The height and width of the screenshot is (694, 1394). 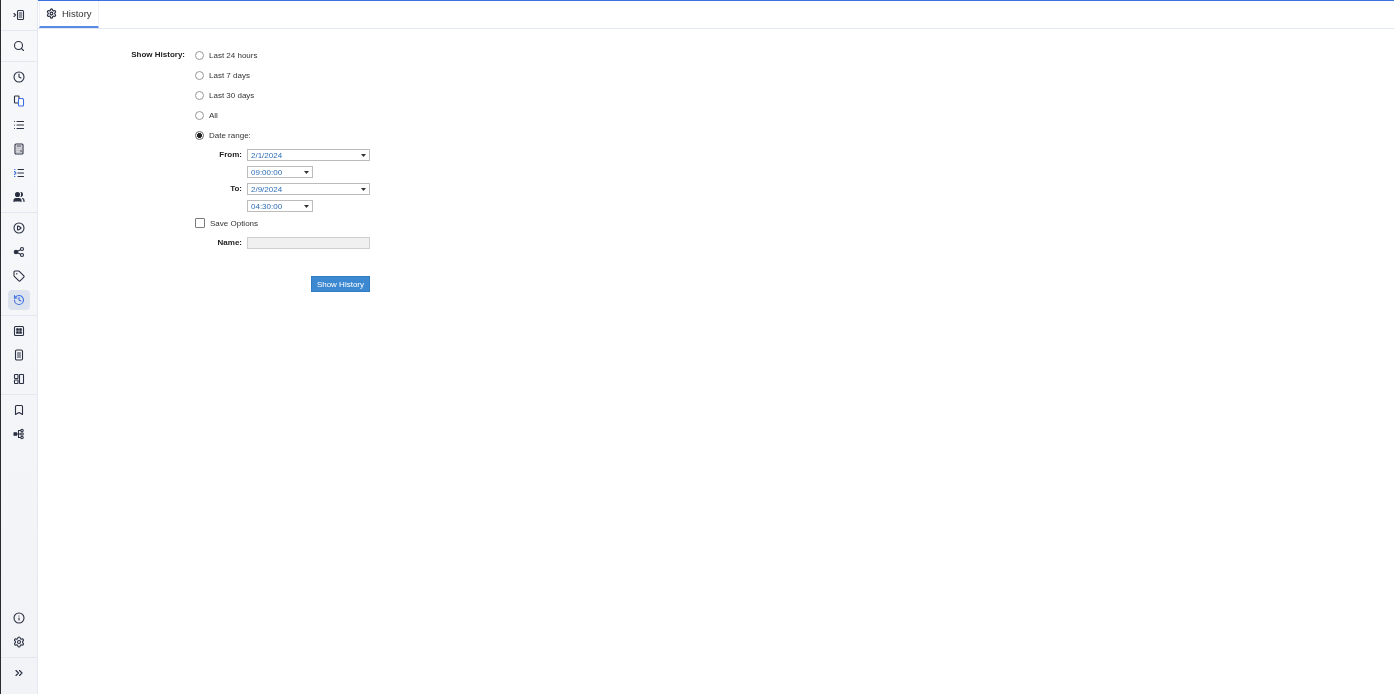 What do you see at coordinates (19, 379) in the screenshot?
I see `layout-icon` at bounding box center [19, 379].